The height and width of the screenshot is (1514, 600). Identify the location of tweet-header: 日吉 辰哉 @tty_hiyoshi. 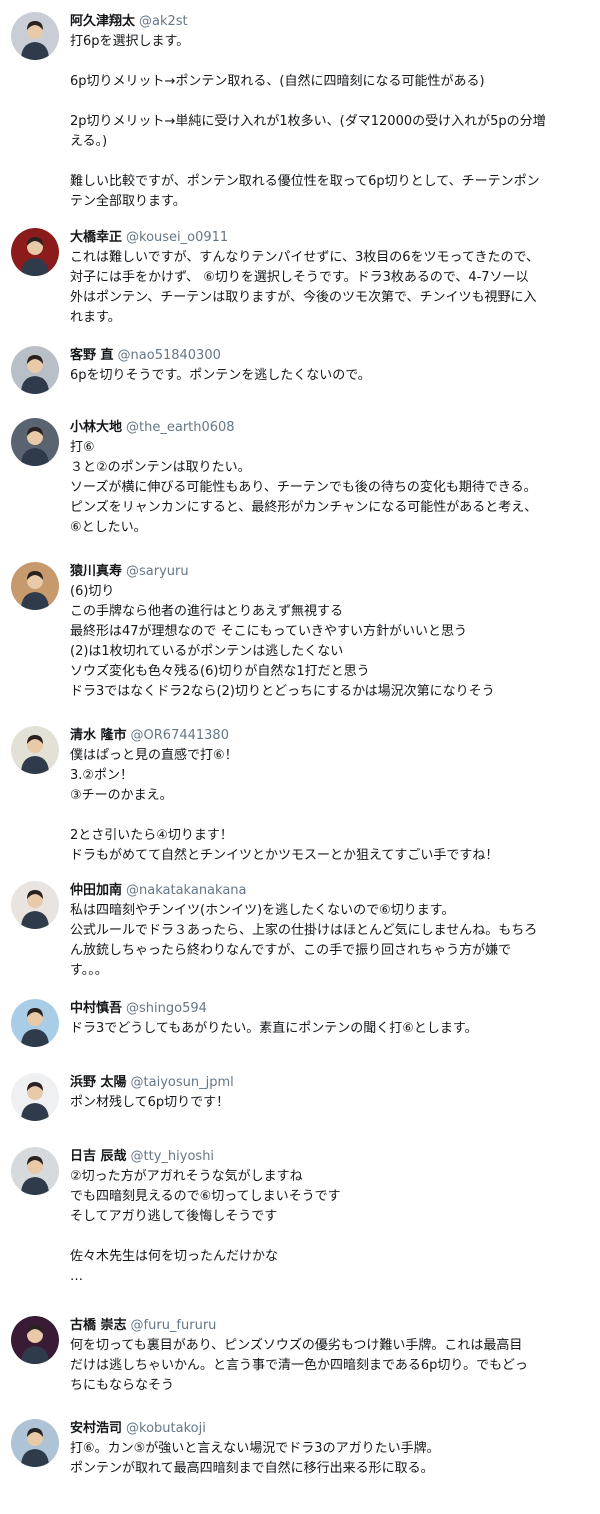
(330, 1157).